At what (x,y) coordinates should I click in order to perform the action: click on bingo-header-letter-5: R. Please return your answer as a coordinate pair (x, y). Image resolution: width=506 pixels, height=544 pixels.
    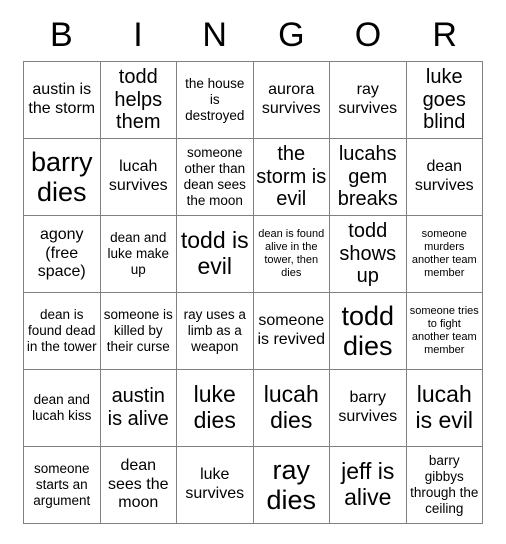
    Looking at the image, I should click on (444, 34).